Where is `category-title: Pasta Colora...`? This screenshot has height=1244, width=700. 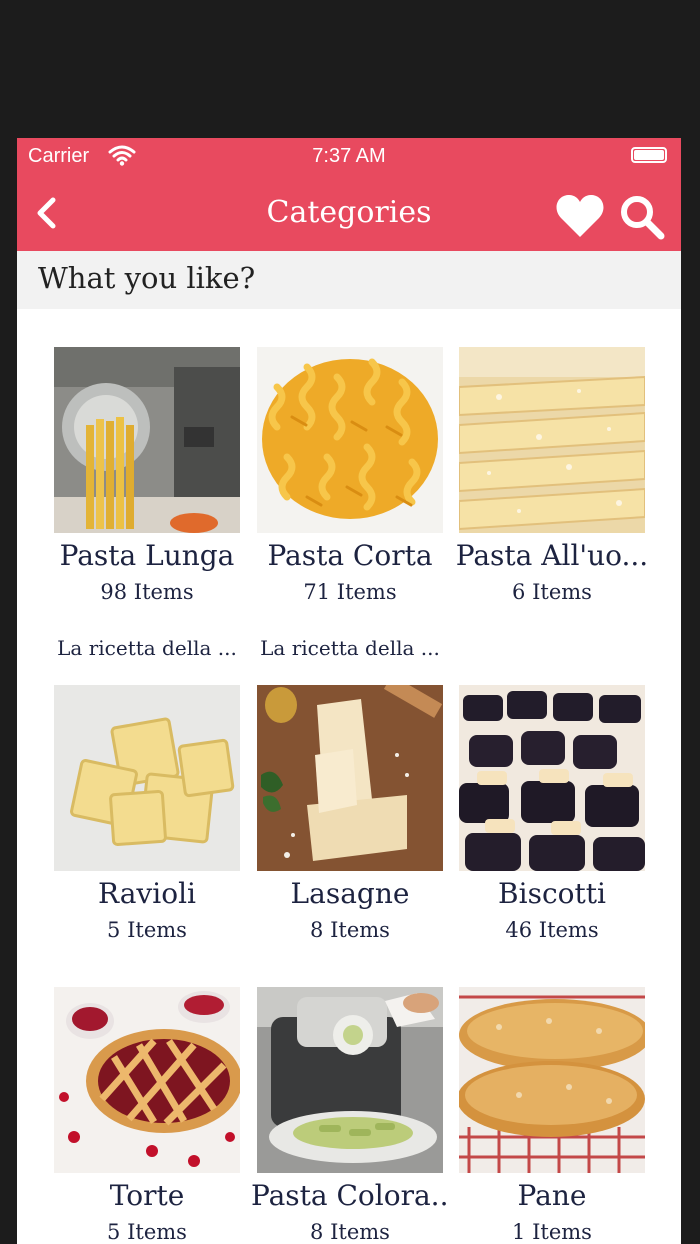 category-title: Pasta Colora... is located at coordinates (350, 1195).